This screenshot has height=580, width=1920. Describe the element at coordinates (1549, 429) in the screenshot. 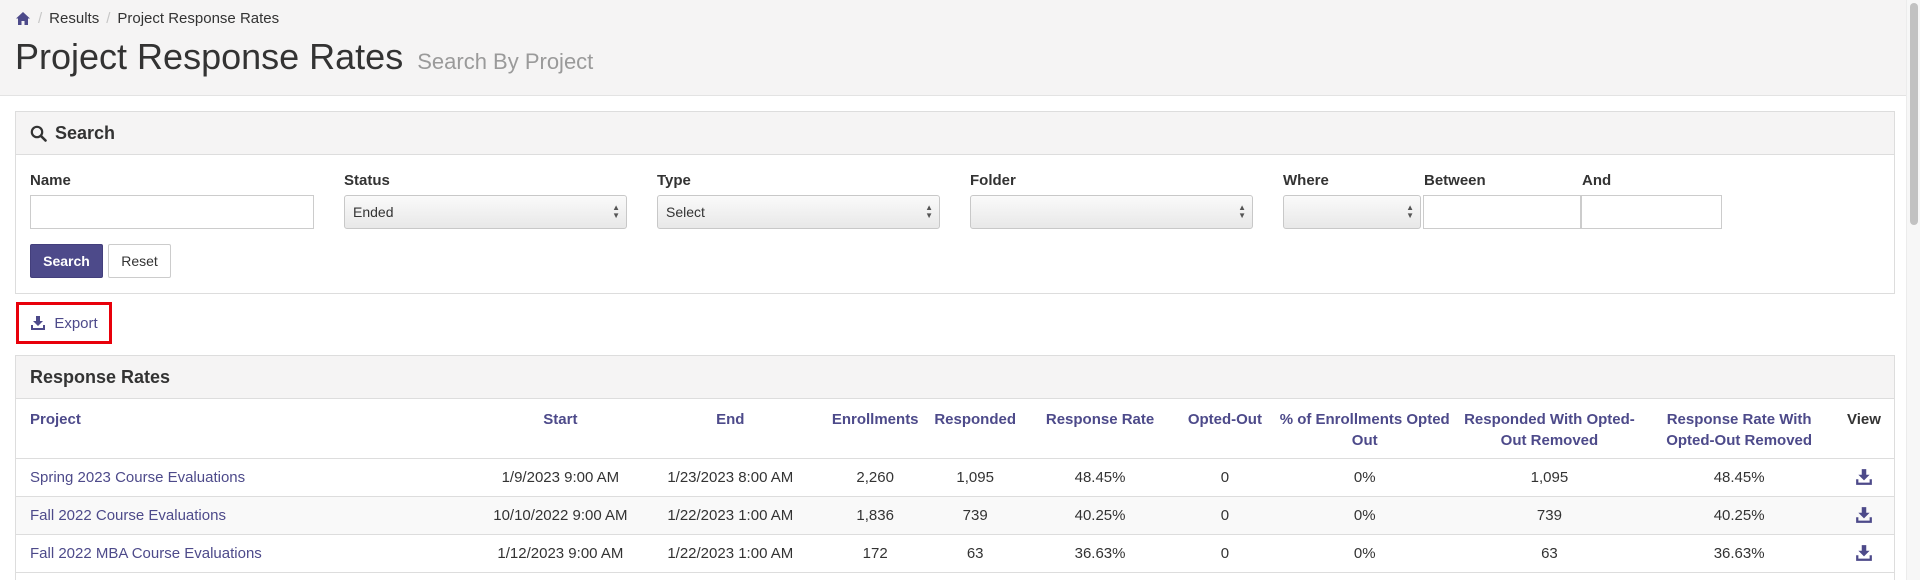

I see `column-header-responded-removed: Responded With Opted-Out Removed` at that location.